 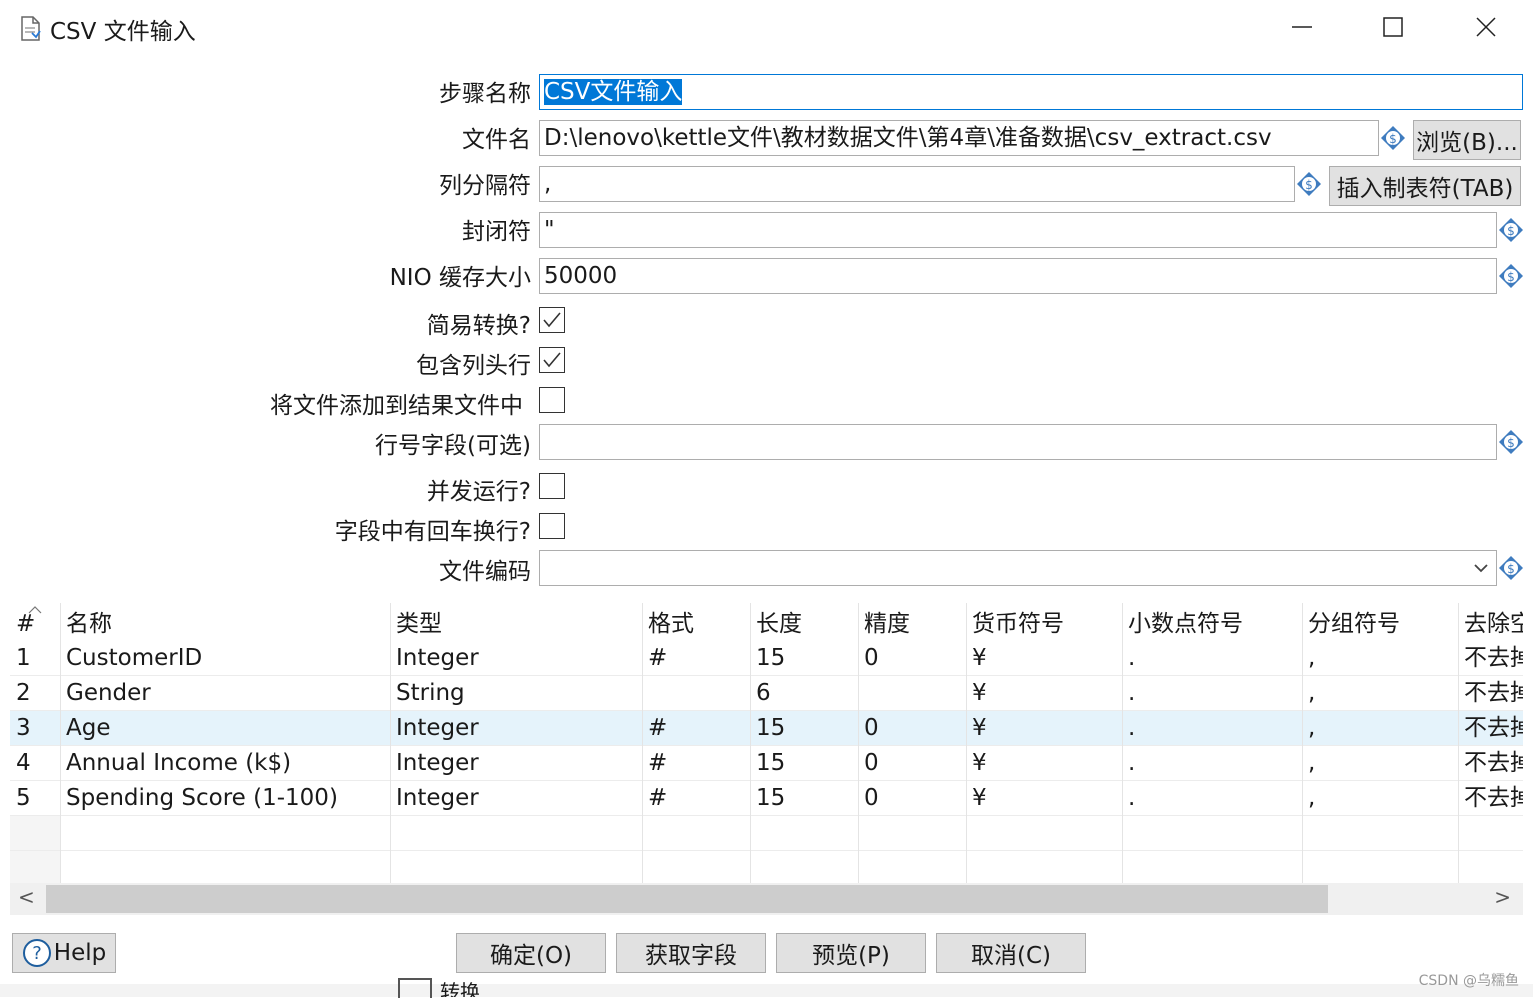 I want to click on table-cell: Annual Income (k$), so click(x=225, y=763).